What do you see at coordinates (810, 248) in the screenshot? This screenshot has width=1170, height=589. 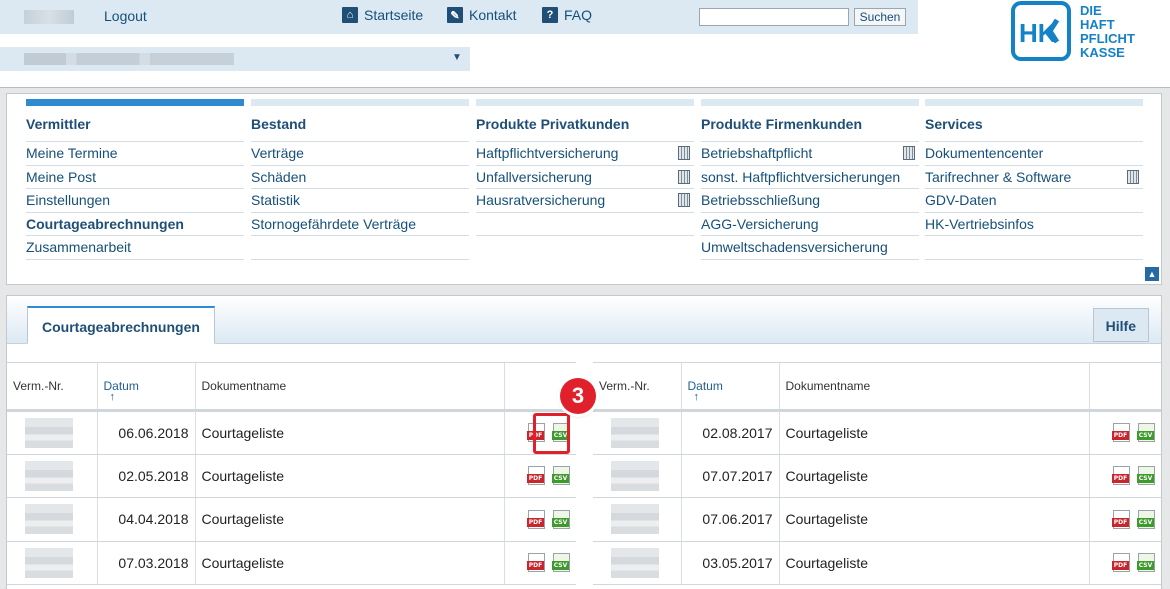 I see `menu-item-umweltschaden: Umweltschadensversicherung` at bounding box center [810, 248].